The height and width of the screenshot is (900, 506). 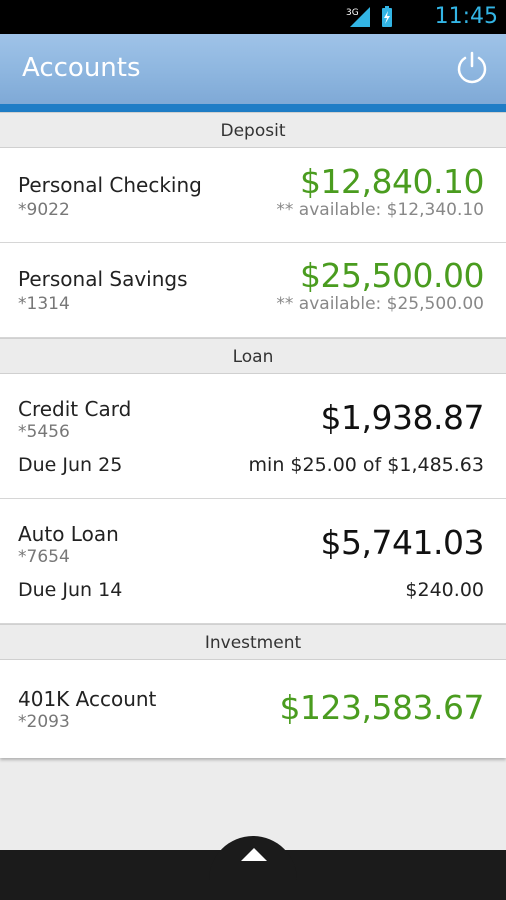 What do you see at coordinates (253, 108) in the screenshot?
I see `app-bar-divider` at bounding box center [253, 108].